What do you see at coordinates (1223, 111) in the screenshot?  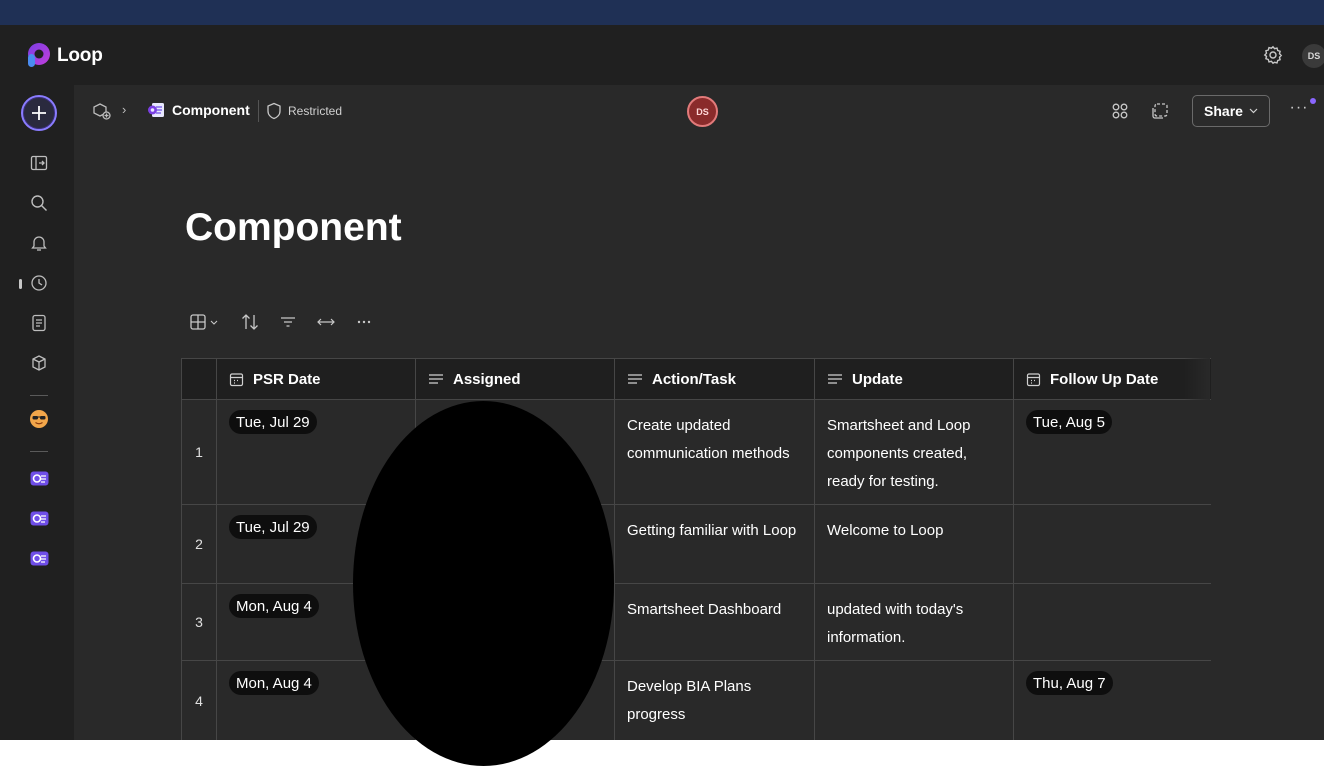 I see `share-label: Share` at bounding box center [1223, 111].